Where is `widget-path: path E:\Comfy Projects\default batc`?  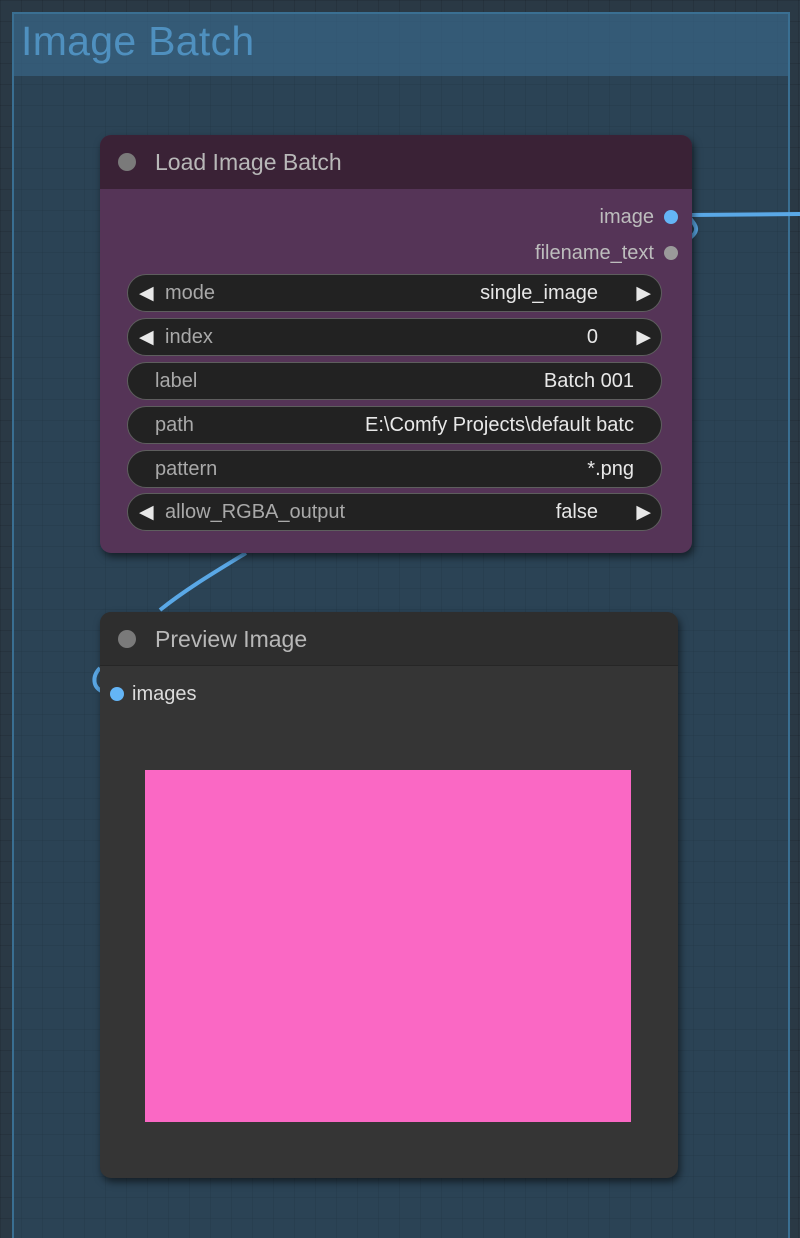
widget-path: path E:\Comfy Projects\default batc is located at coordinates (394, 425).